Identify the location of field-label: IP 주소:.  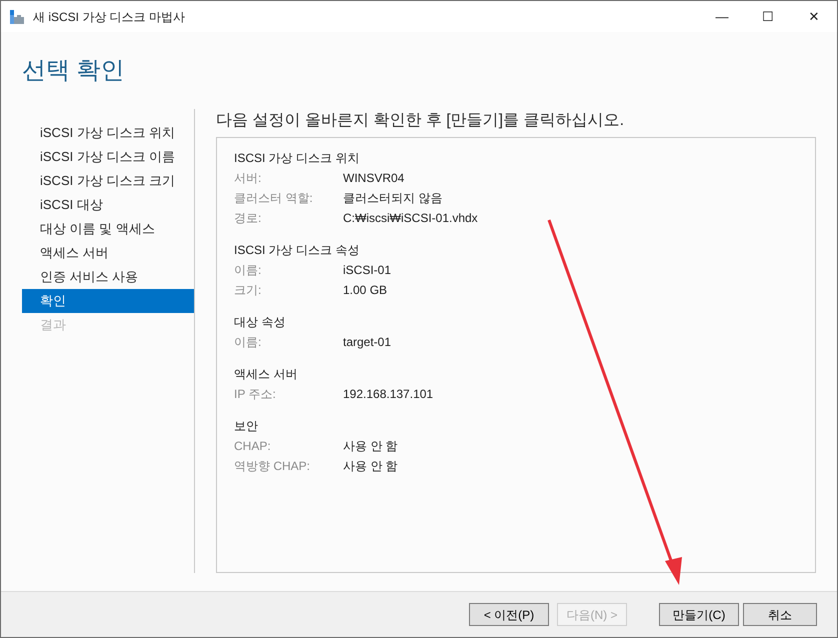
(255, 394).